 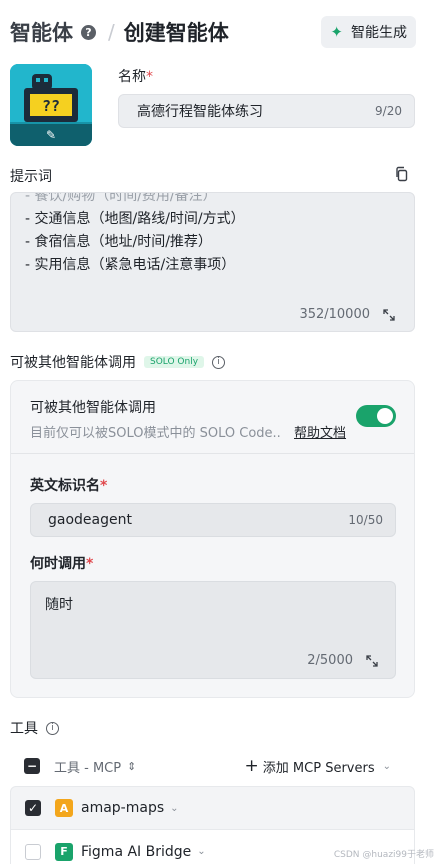 What do you see at coordinates (320, 431) in the screenshot?
I see `help-docs-link: 帮助文档` at bounding box center [320, 431].